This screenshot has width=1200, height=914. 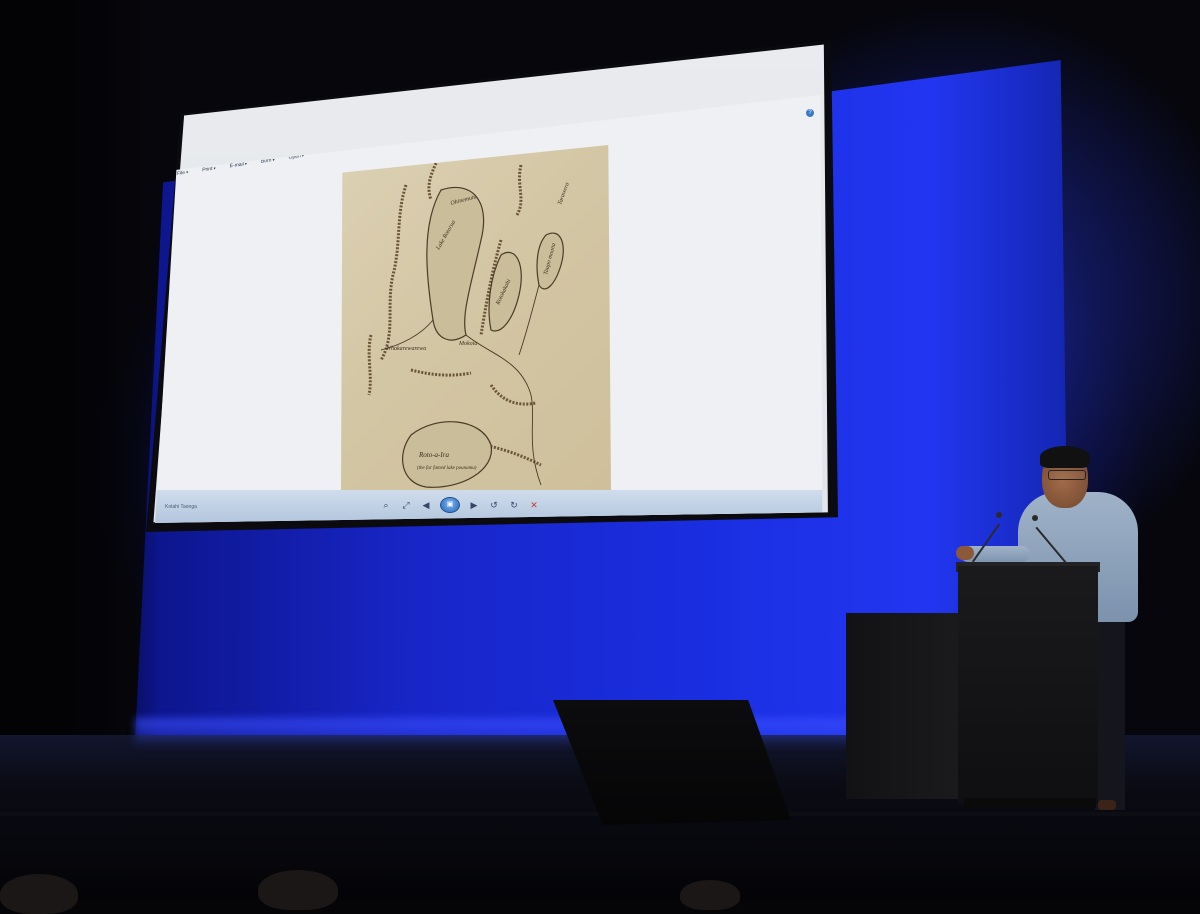 What do you see at coordinates (450, 505) in the screenshot?
I see `play-slideshow-icon: ▣` at bounding box center [450, 505].